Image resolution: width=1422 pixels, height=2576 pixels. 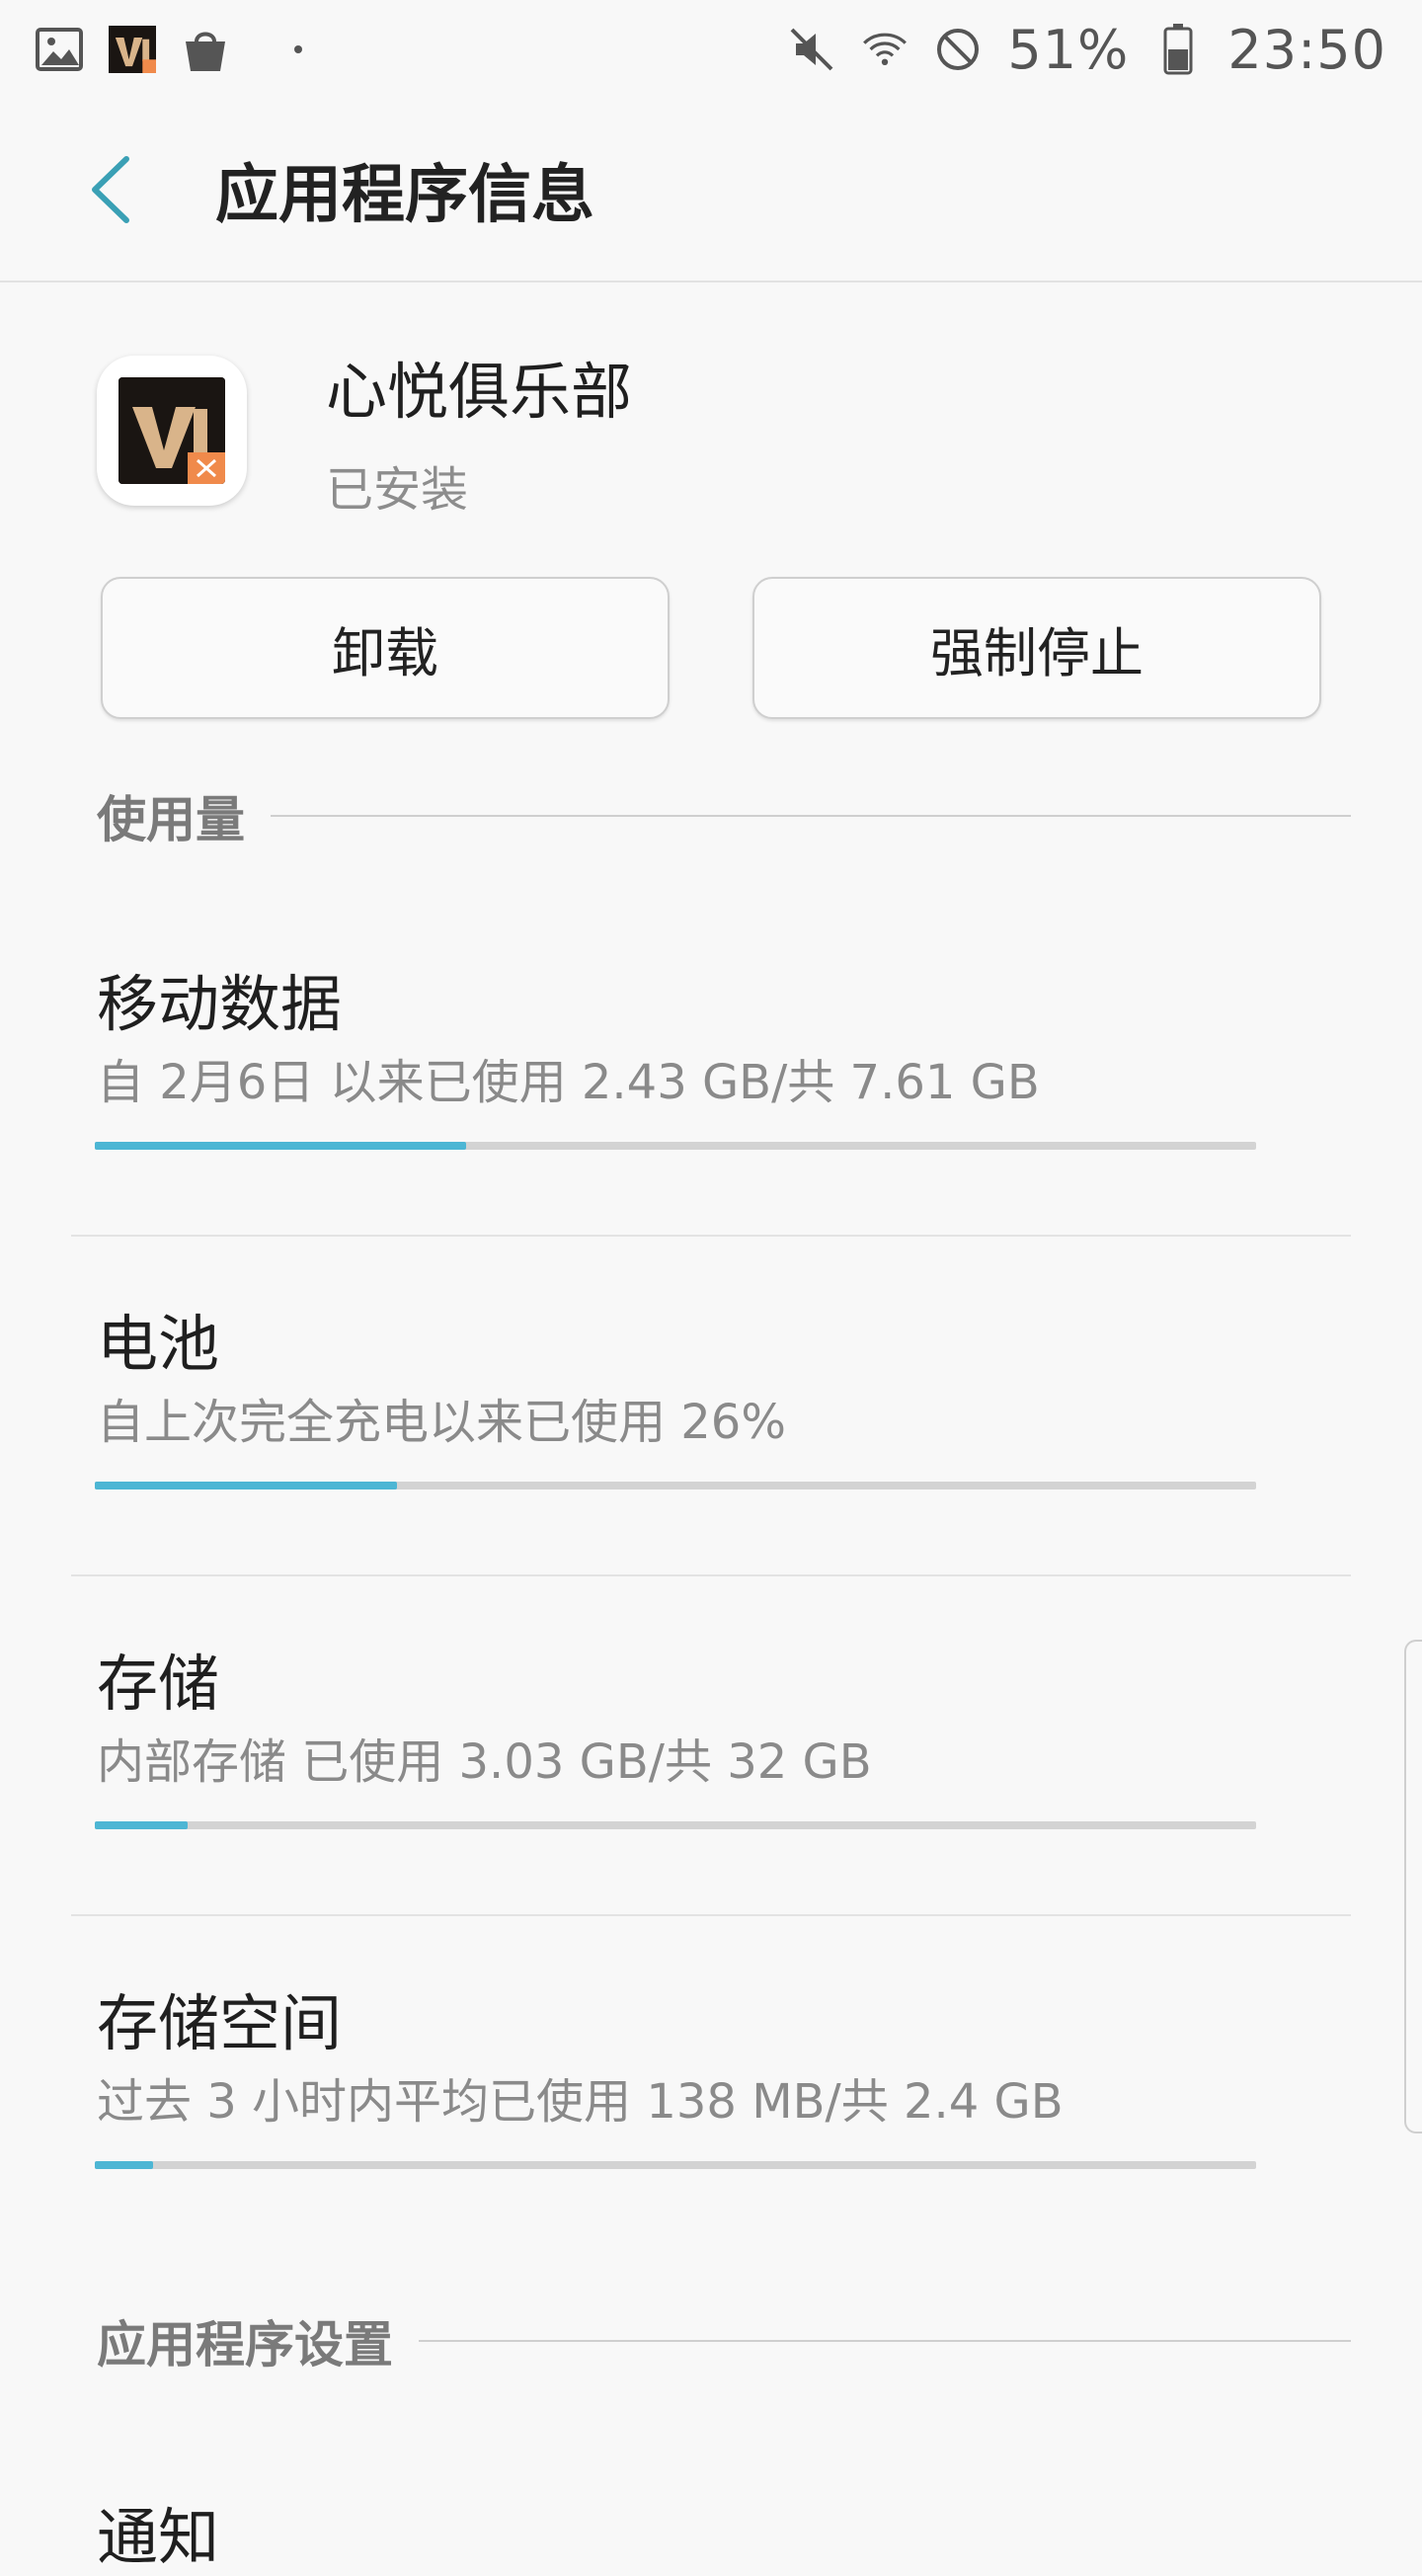 What do you see at coordinates (386, 648) in the screenshot?
I see `uninstall-button: 卸载` at bounding box center [386, 648].